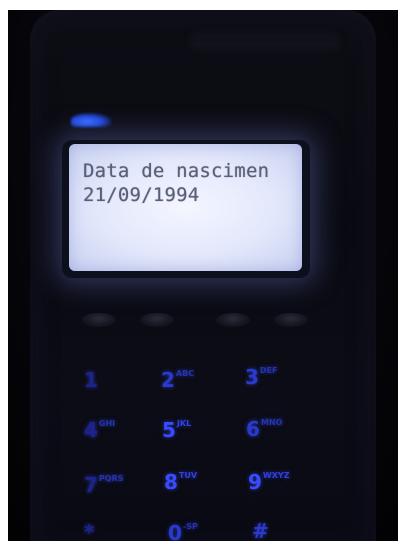 This screenshot has width=406, height=541. What do you see at coordinates (185, 207) in the screenshot?
I see `lcd-screen: Data de nascimen 21/09/1994` at bounding box center [185, 207].